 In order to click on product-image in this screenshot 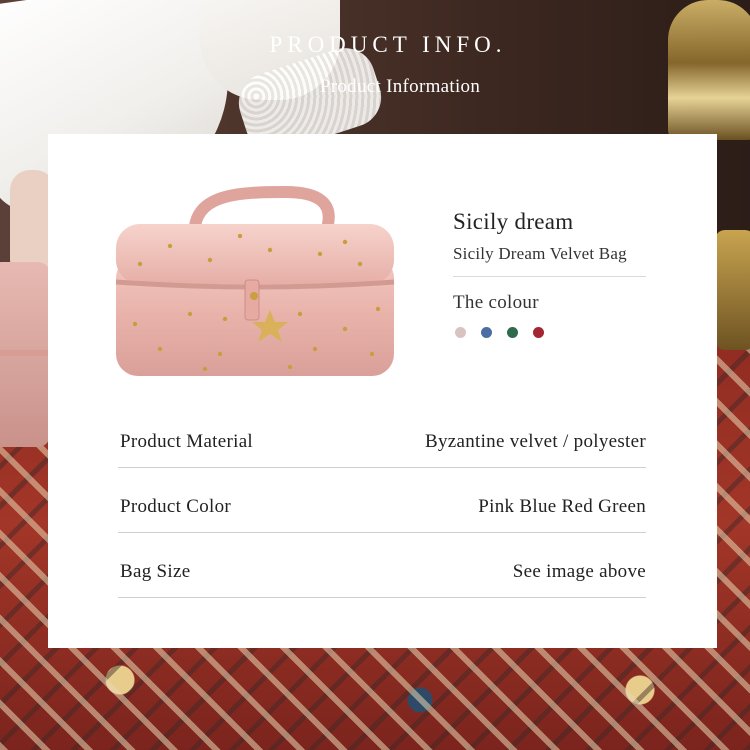, I will do `click(255, 280)`.